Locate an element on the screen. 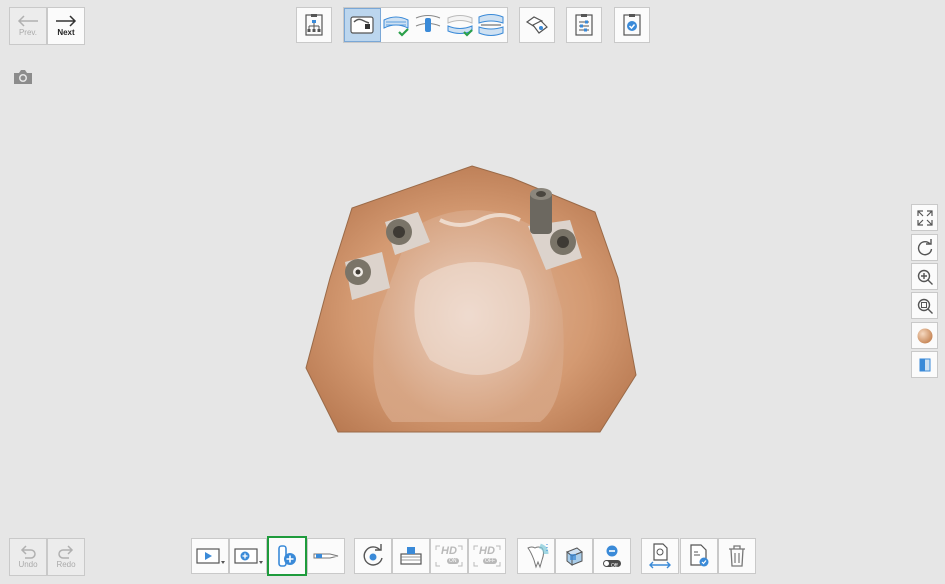  tooth-mesh-icon is located at coordinates (538, 556).